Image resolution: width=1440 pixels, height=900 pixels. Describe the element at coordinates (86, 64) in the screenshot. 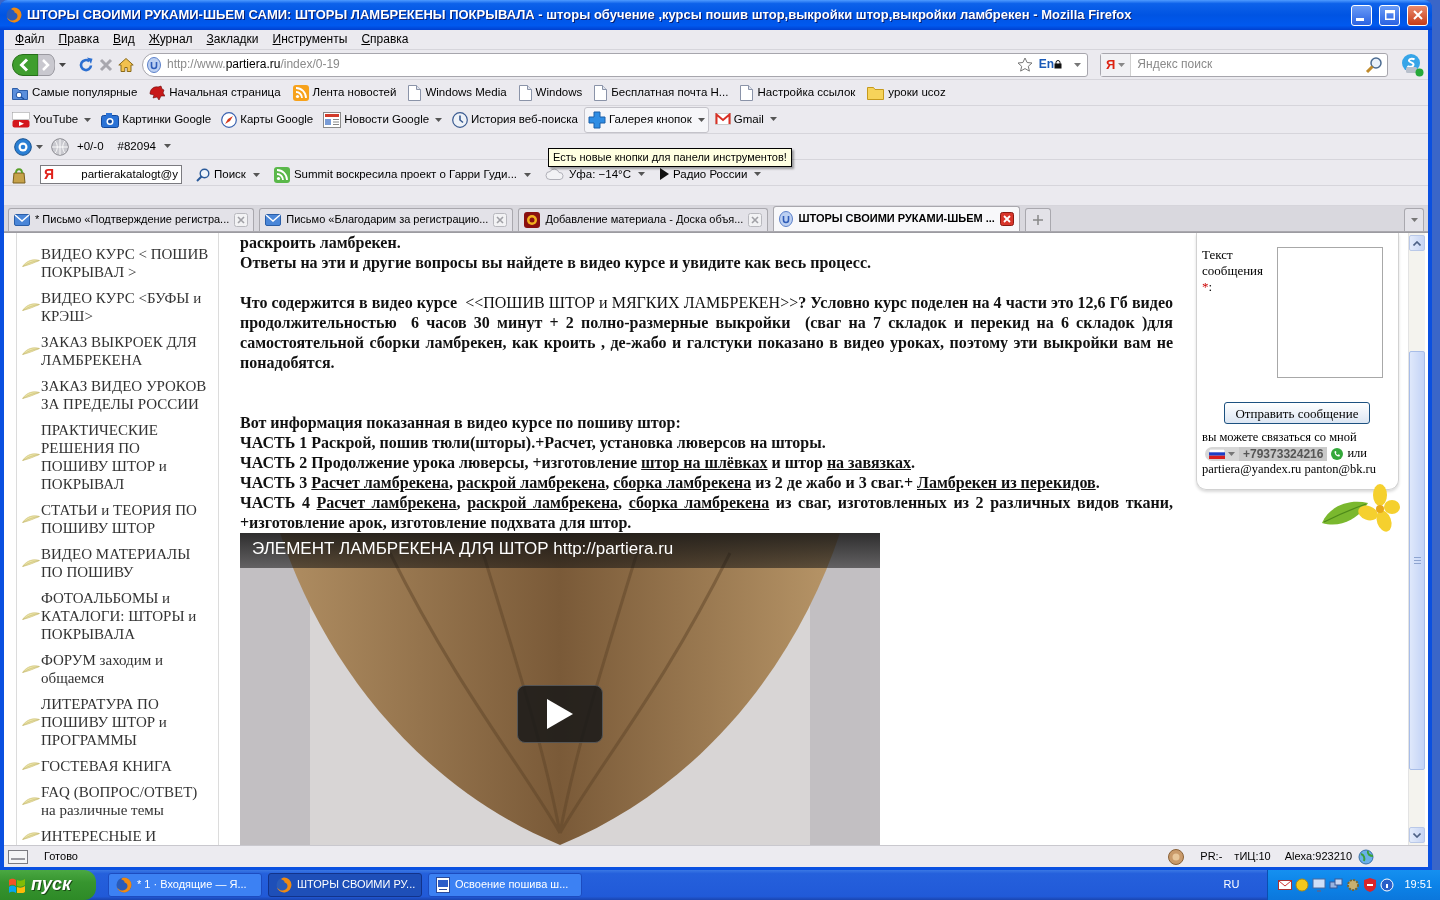

I see `reload-icon` at that location.